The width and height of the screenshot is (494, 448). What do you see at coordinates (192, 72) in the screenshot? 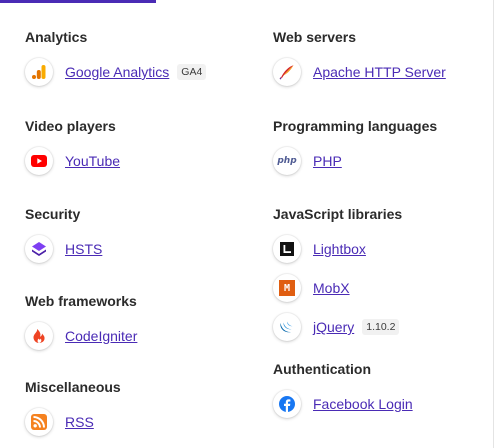
I see `version-badge: GA4` at bounding box center [192, 72].